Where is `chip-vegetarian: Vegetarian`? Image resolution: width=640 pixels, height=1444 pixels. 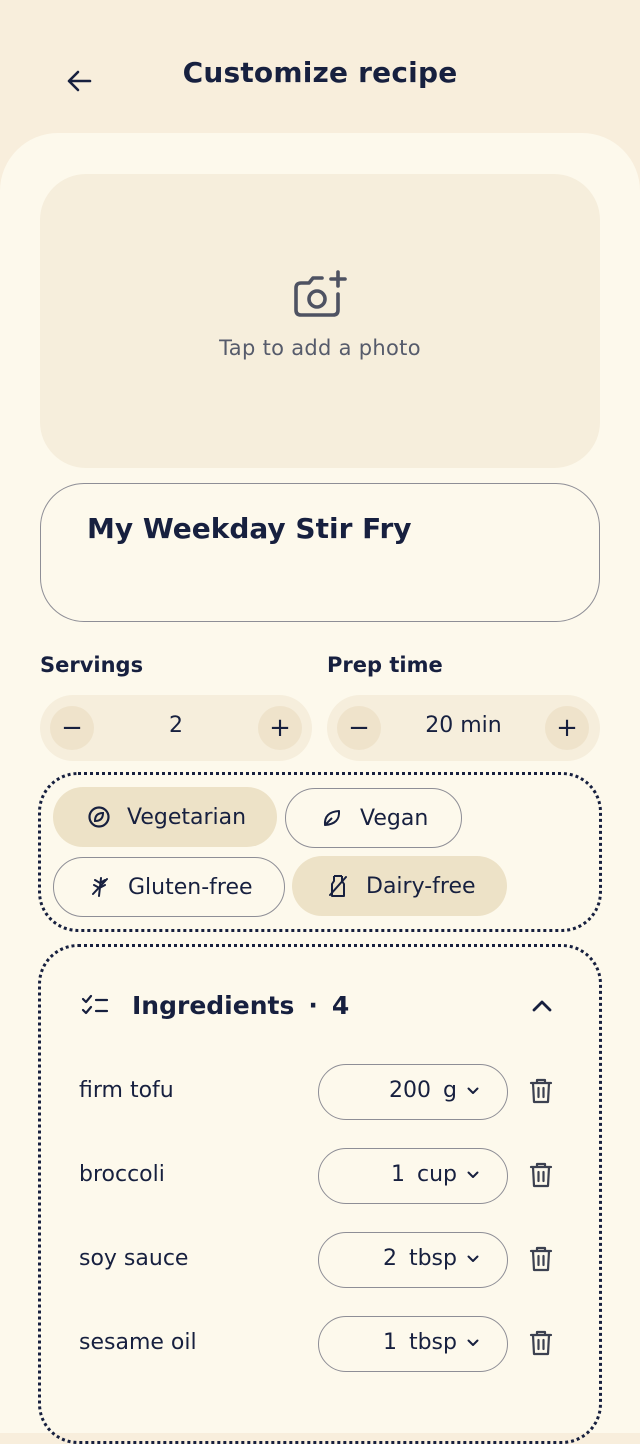
chip-vegetarian: Vegetarian is located at coordinates (165, 817).